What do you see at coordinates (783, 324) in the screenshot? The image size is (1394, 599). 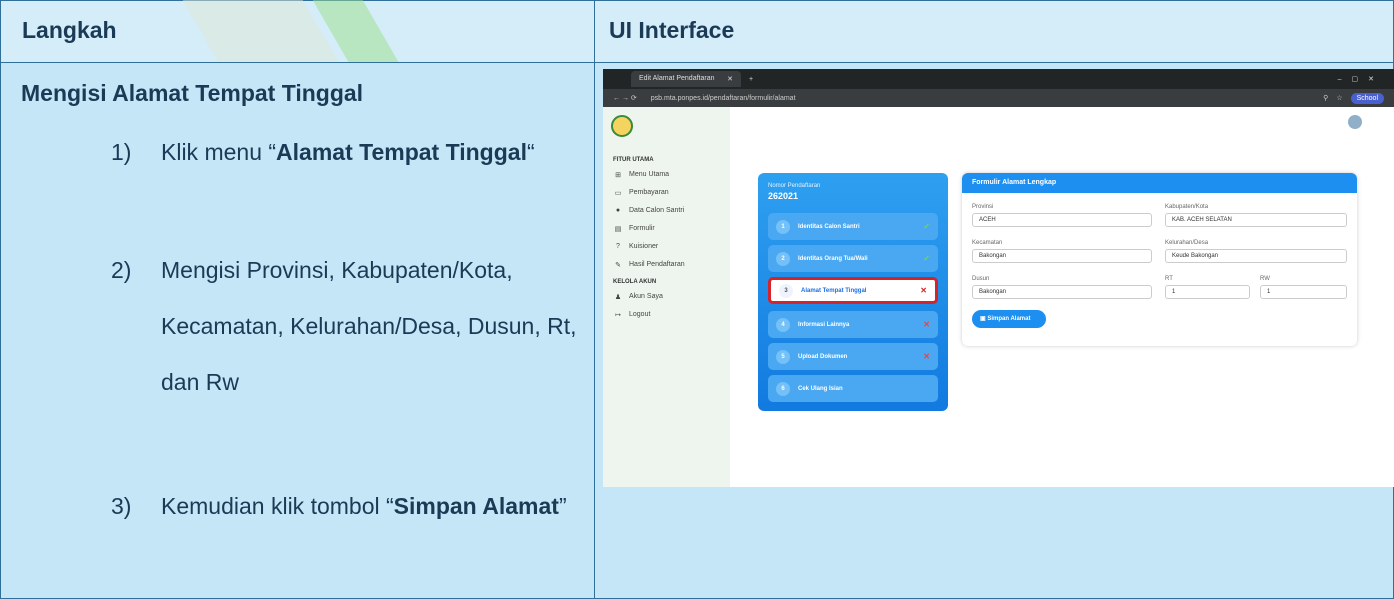 I see `step-circle: 4` at bounding box center [783, 324].